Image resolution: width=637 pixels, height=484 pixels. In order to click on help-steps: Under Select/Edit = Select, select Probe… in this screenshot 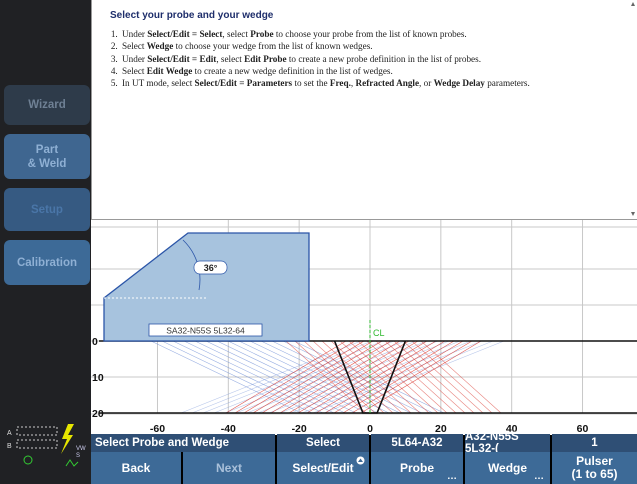, I will do `click(367, 58)`.